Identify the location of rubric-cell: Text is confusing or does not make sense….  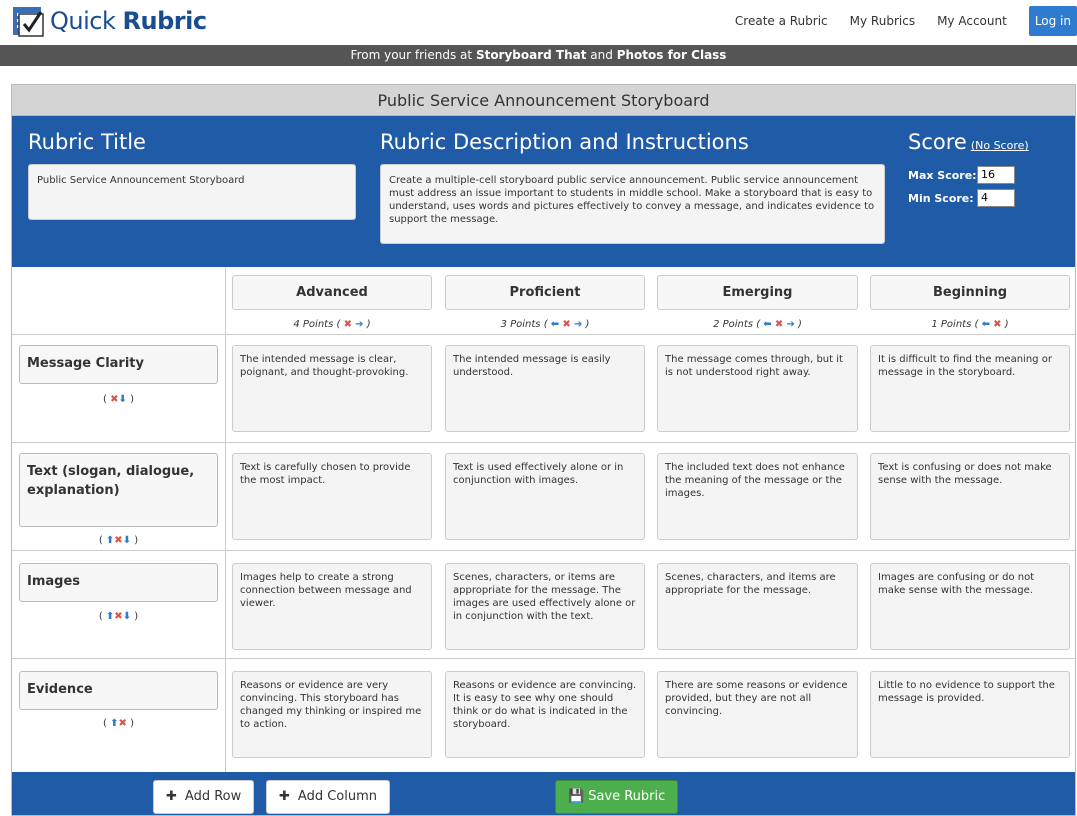
(970, 496).